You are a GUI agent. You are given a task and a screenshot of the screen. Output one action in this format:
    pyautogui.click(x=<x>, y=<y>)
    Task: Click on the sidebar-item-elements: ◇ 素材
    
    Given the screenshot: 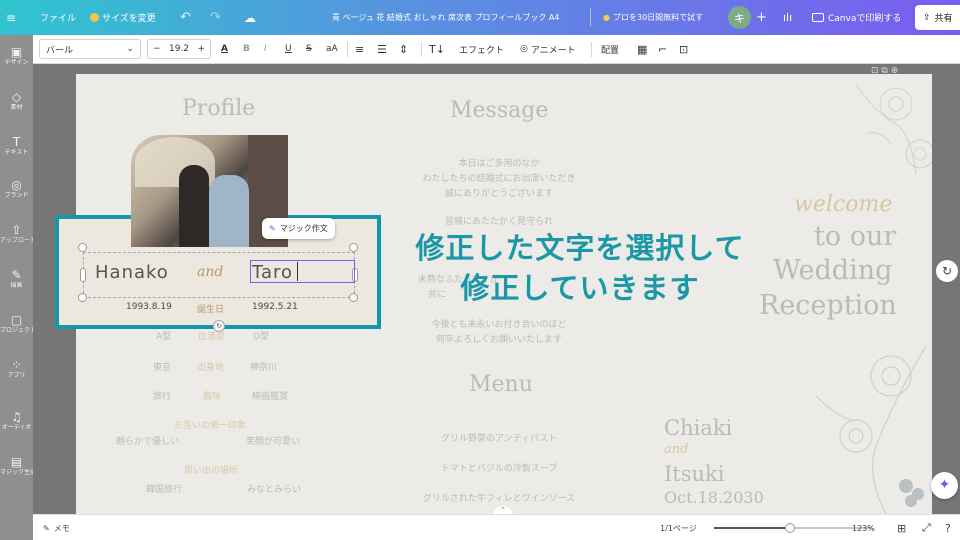 What is the action you would take?
    pyautogui.click(x=16, y=101)
    